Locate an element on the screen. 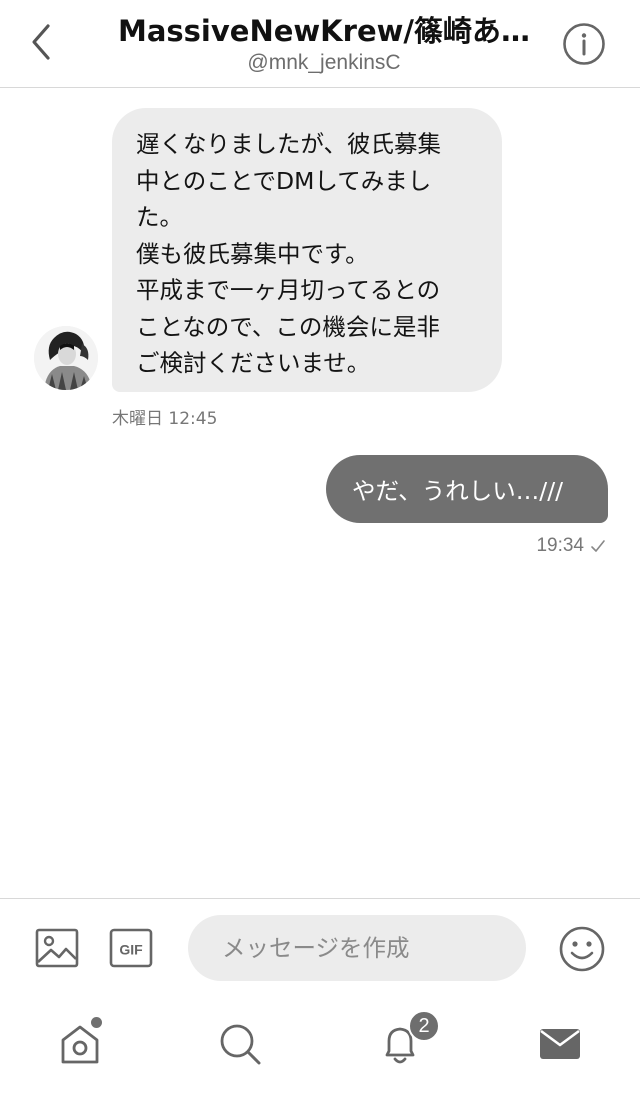  gif-icon: GIF is located at coordinates (131, 948).